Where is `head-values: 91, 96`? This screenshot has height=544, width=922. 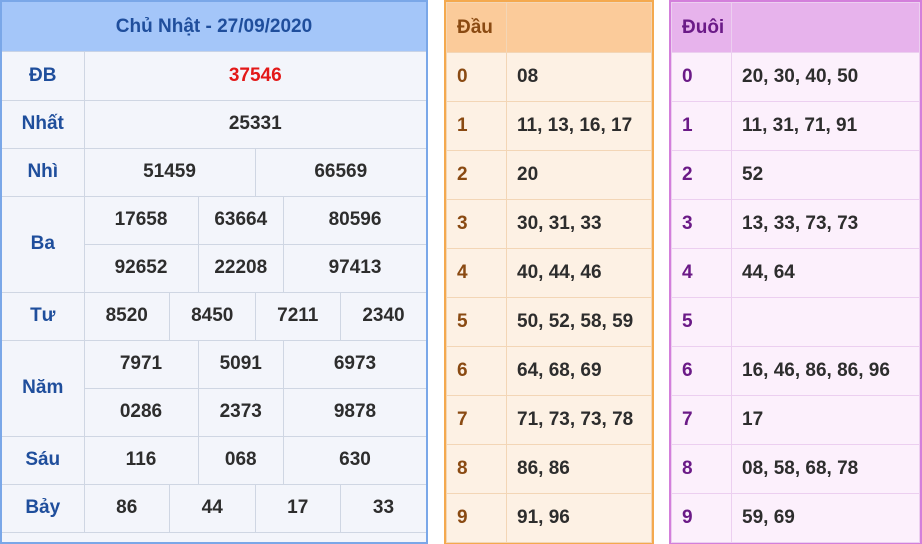 head-values: 91, 96 is located at coordinates (579, 518).